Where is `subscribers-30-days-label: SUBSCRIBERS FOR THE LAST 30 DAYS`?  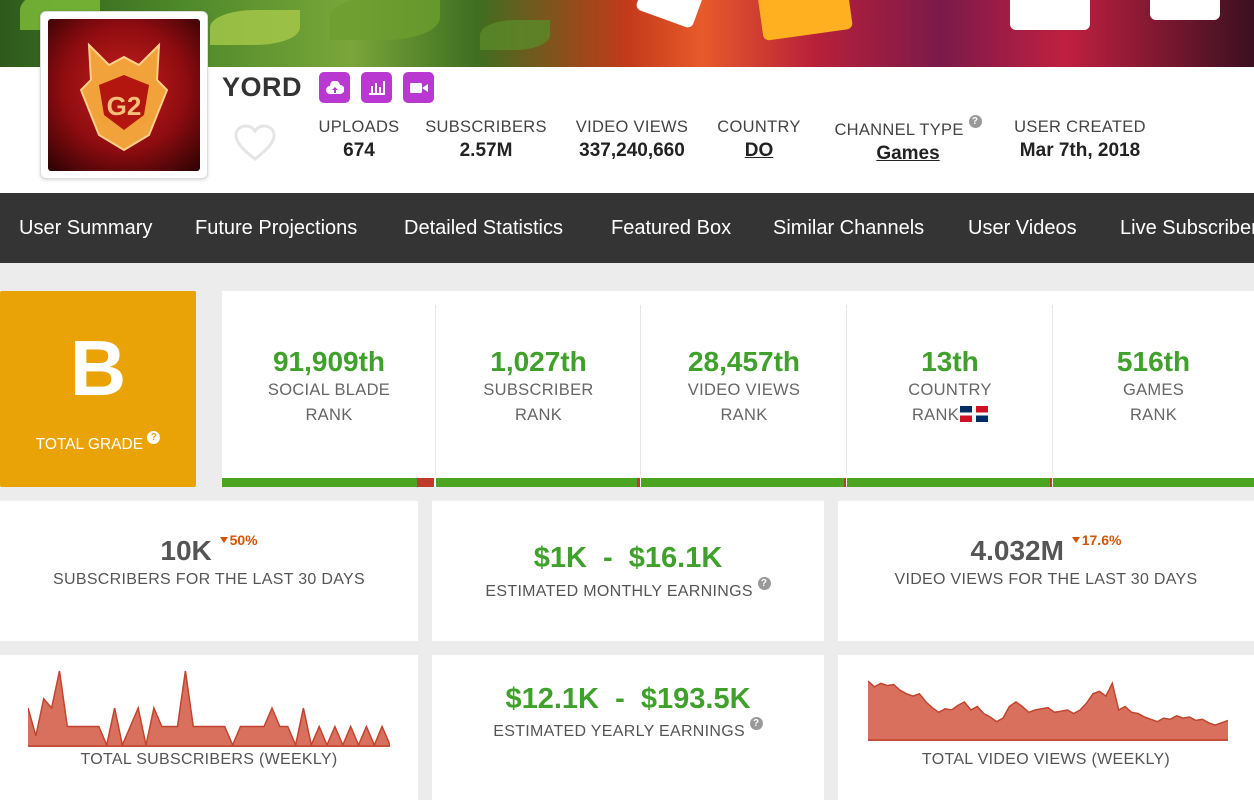
subscribers-30-days-label: SUBSCRIBERS FOR THE LAST 30 DAYS is located at coordinates (209, 579).